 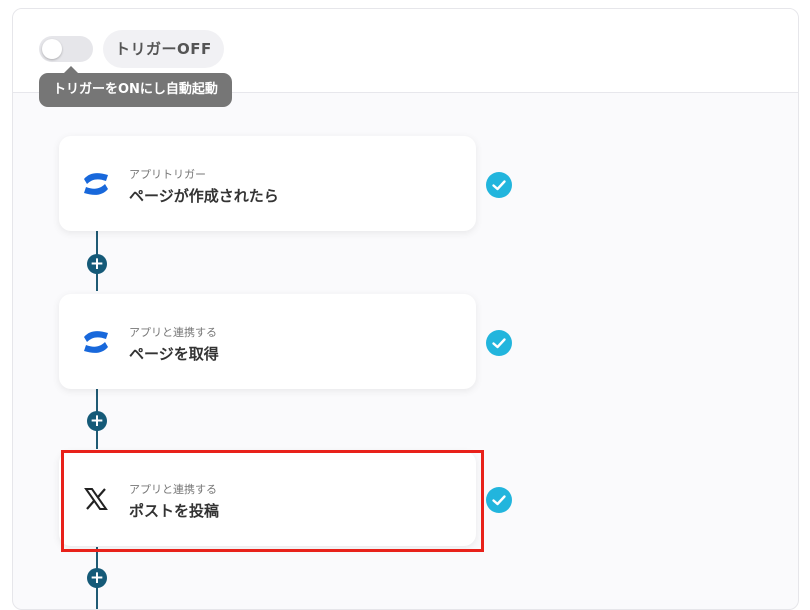 I want to click on step-title: ページが作成されたら, so click(x=204, y=196).